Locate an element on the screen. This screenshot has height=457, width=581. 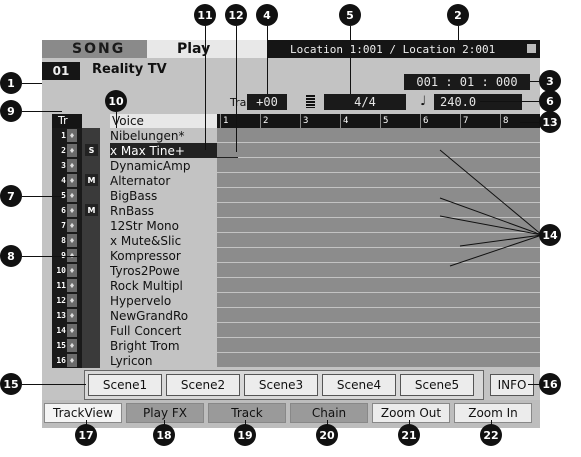
callout-10: 10 is located at coordinates (116, 101).